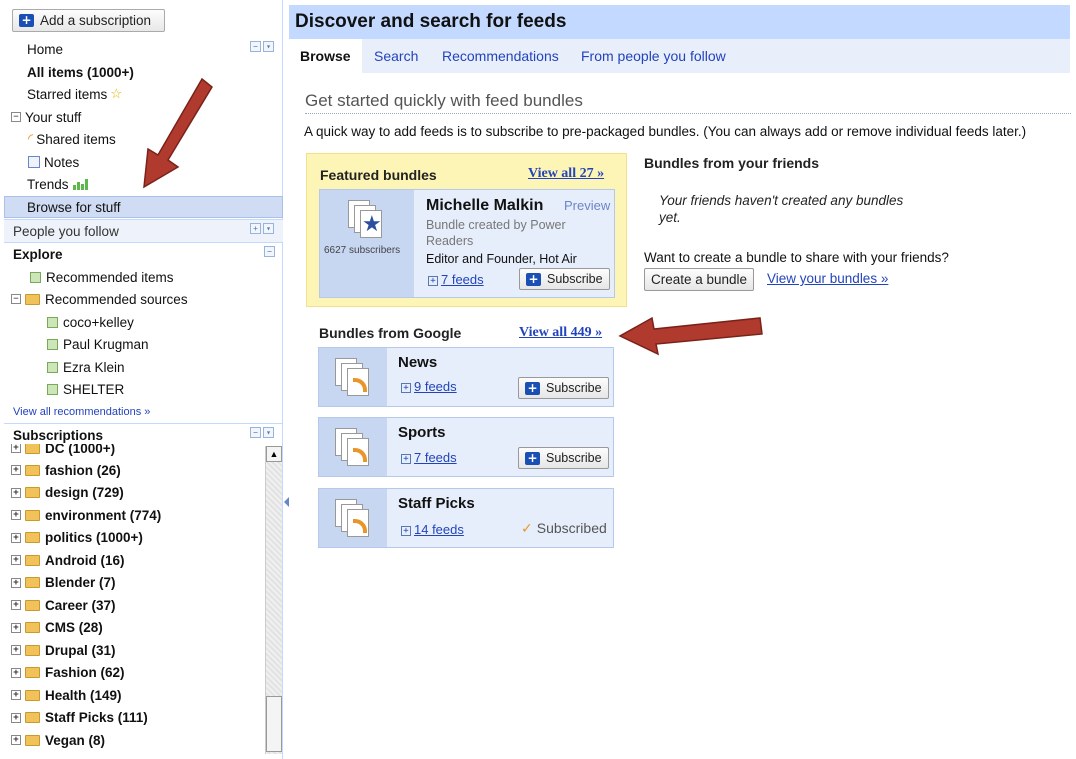 Image resolution: width=1076 pixels, height=759 pixels. What do you see at coordinates (571, 528) in the screenshot?
I see `subscribed-label: Subscribed` at bounding box center [571, 528].